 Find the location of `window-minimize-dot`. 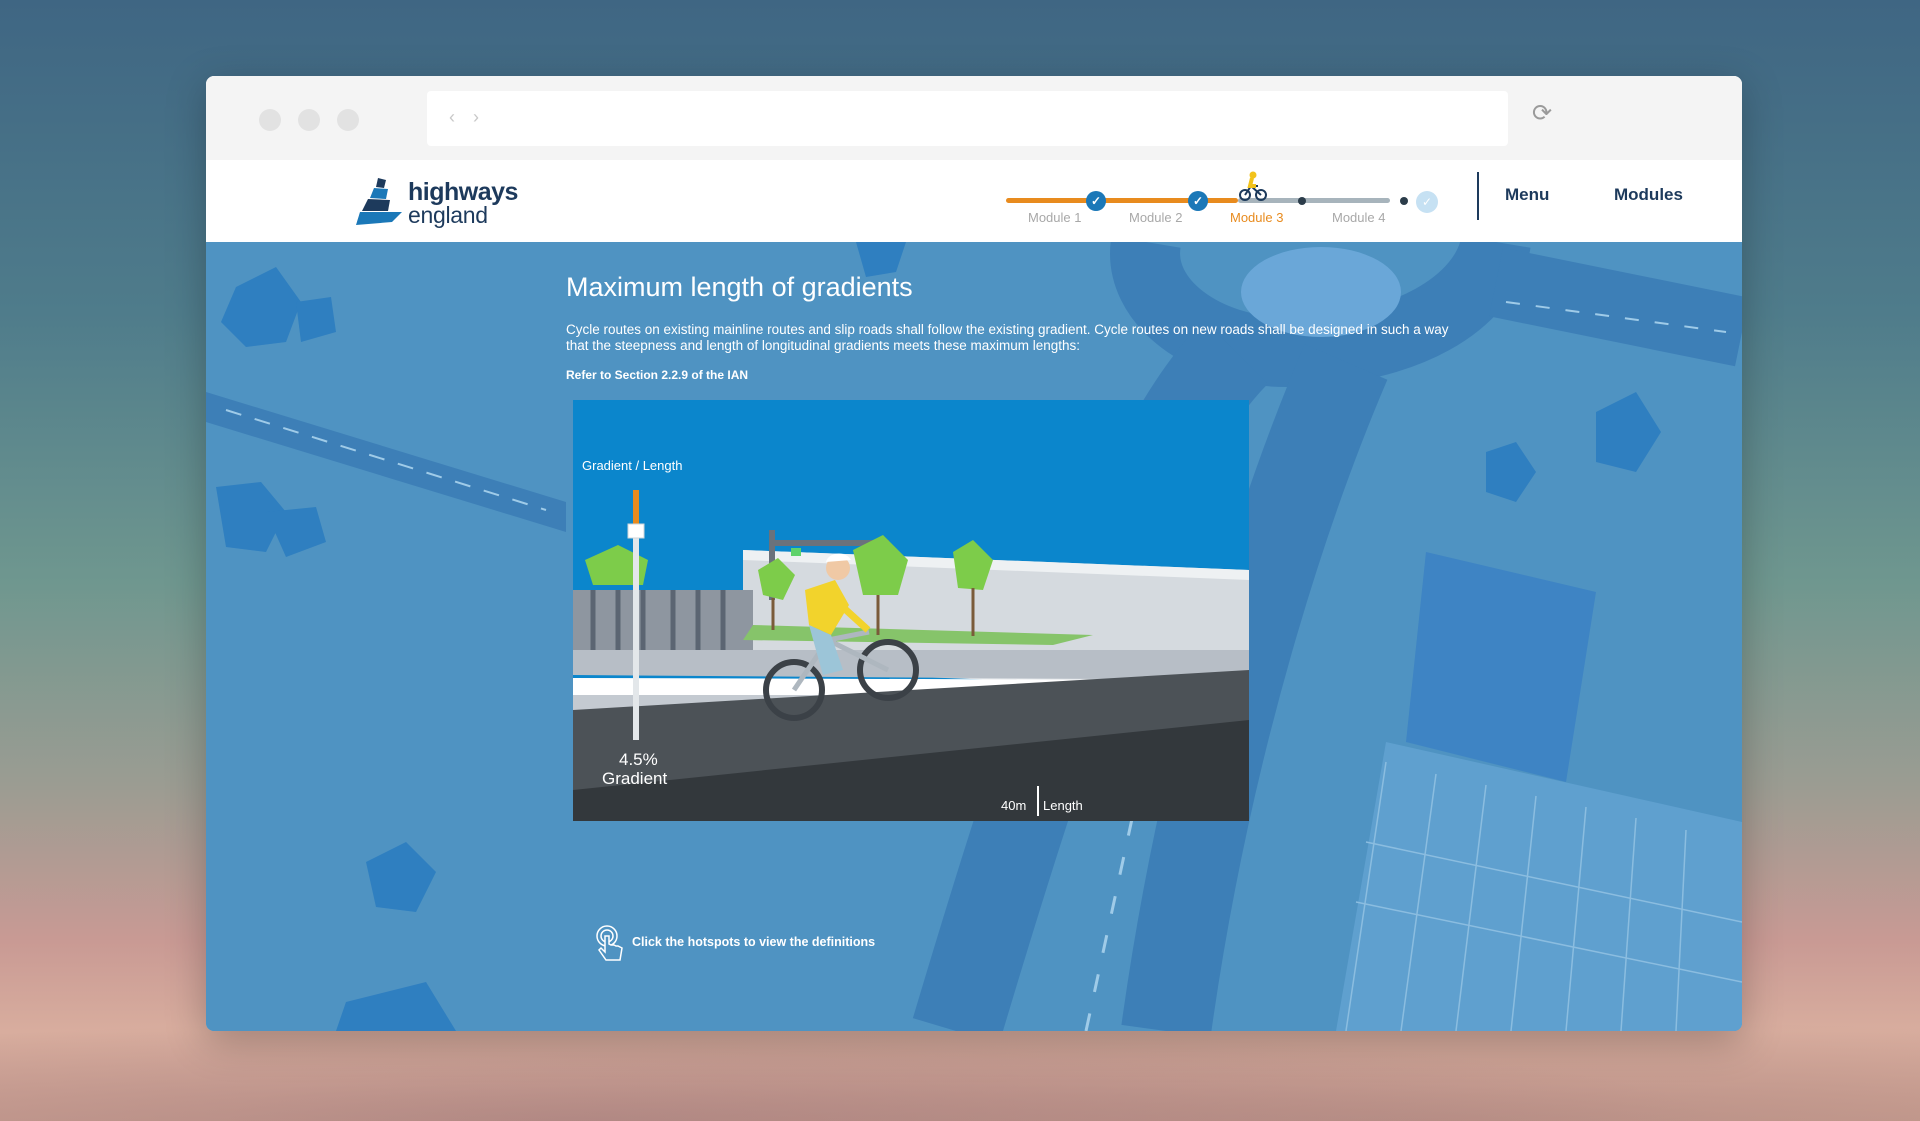

window-minimize-dot is located at coordinates (309, 120).